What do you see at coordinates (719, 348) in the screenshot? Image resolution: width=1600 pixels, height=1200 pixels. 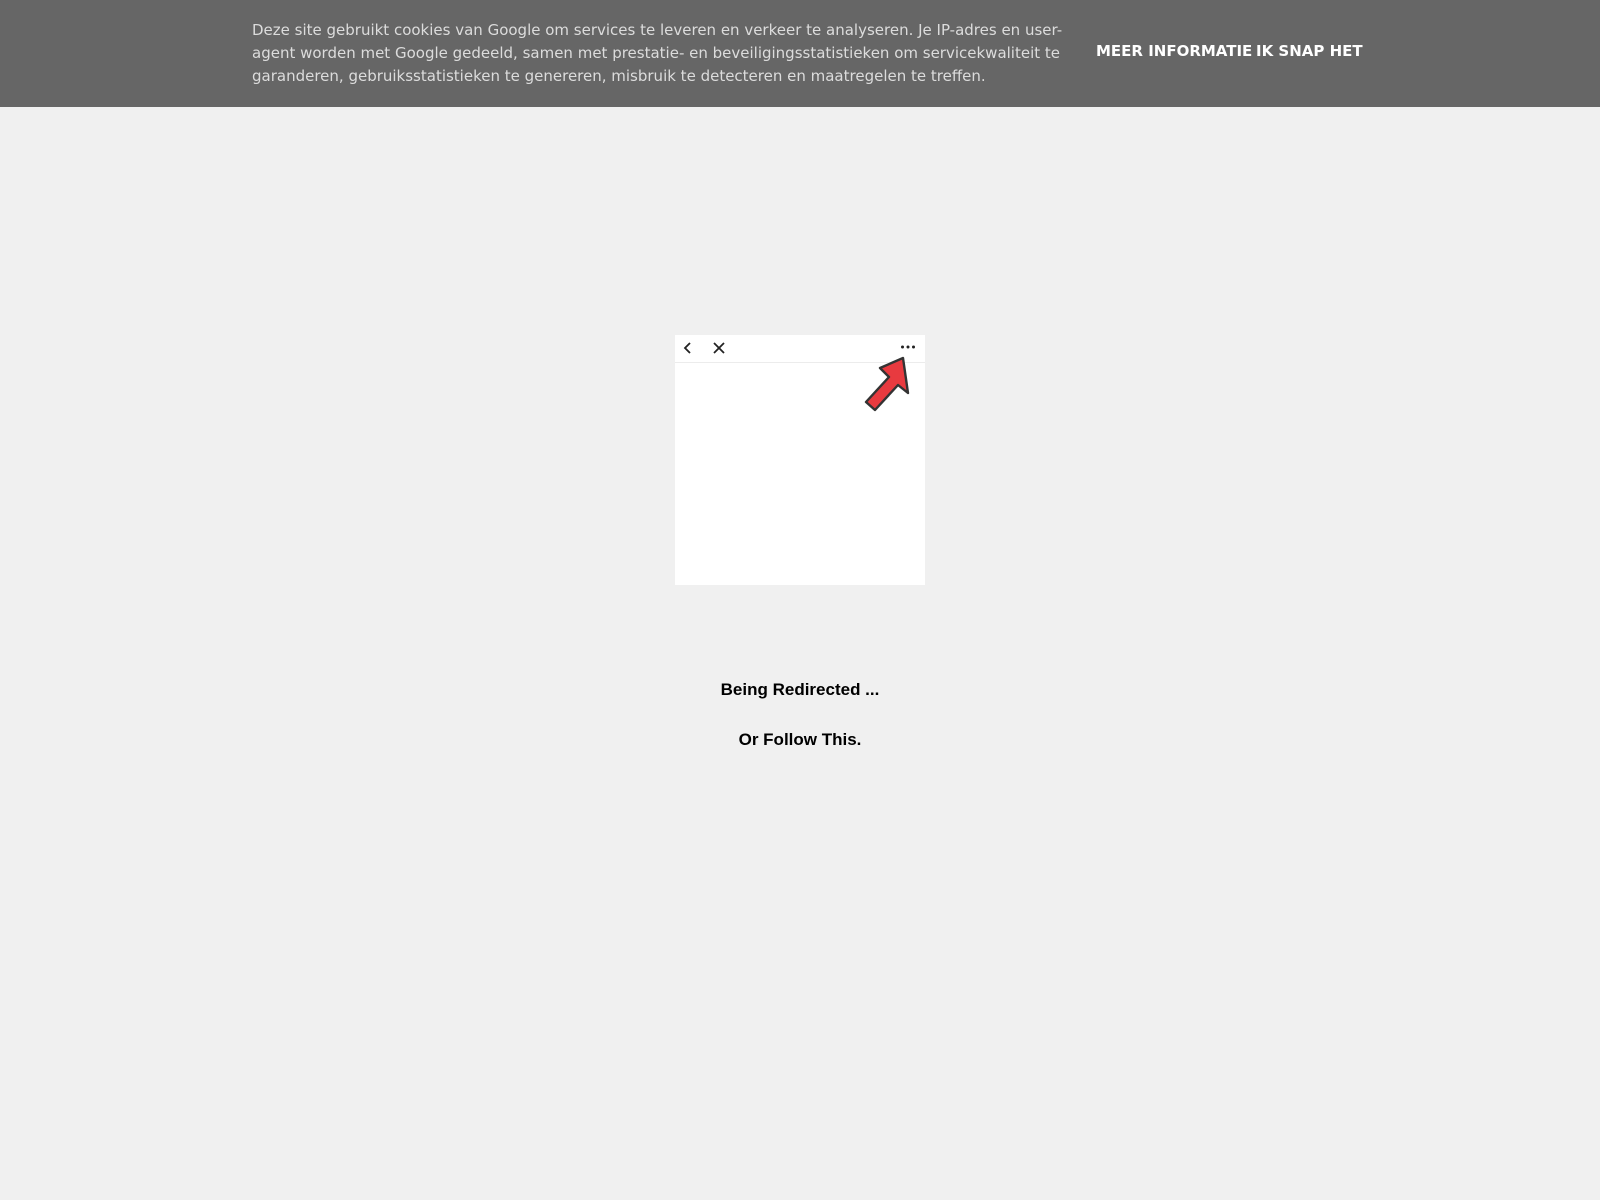 I see `close-icon` at bounding box center [719, 348].